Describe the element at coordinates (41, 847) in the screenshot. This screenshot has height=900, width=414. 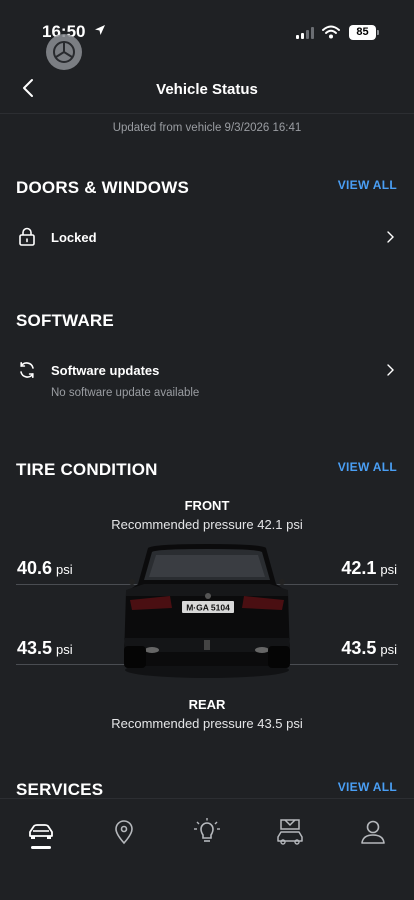
I see `active-tab-indicator` at that location.